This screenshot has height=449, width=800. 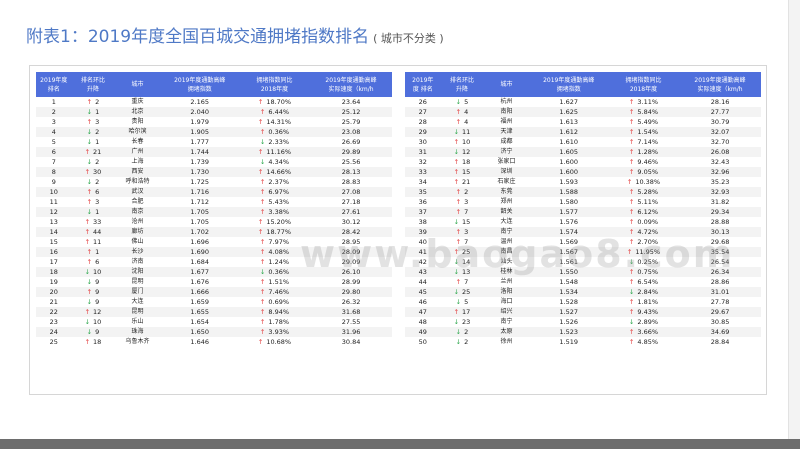 I want to click on yoy-value: 2.33%, so click(x=279, y=142).